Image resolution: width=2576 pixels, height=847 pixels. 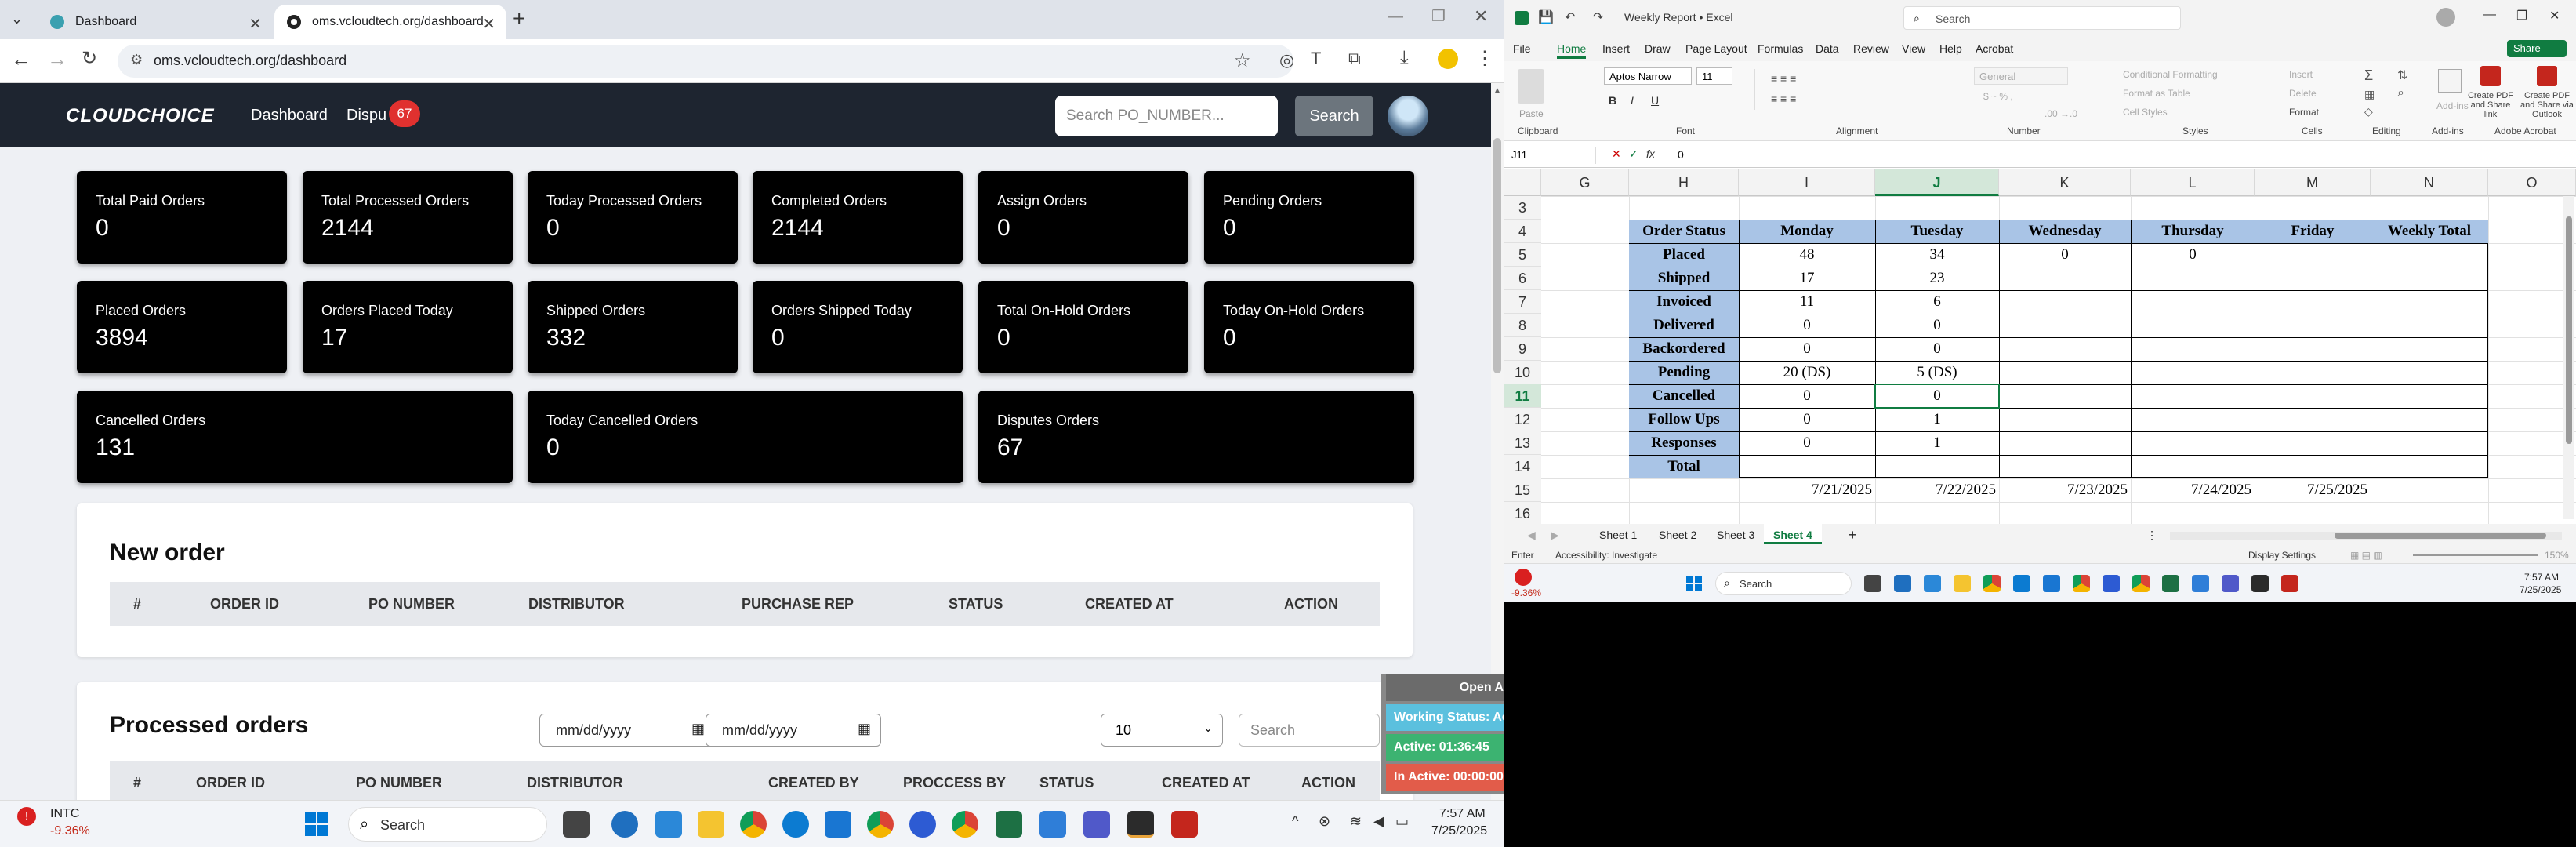 What do you see at coordinates (1522, 349) in the screenshot?
I see `row-header: 9` at bounding box center [1522, 349].